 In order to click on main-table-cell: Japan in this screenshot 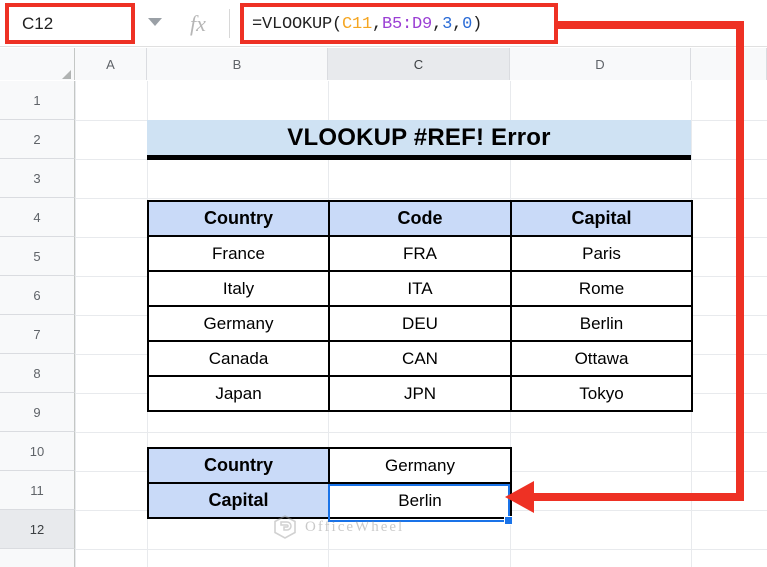, I will do `click(238, 393)`.